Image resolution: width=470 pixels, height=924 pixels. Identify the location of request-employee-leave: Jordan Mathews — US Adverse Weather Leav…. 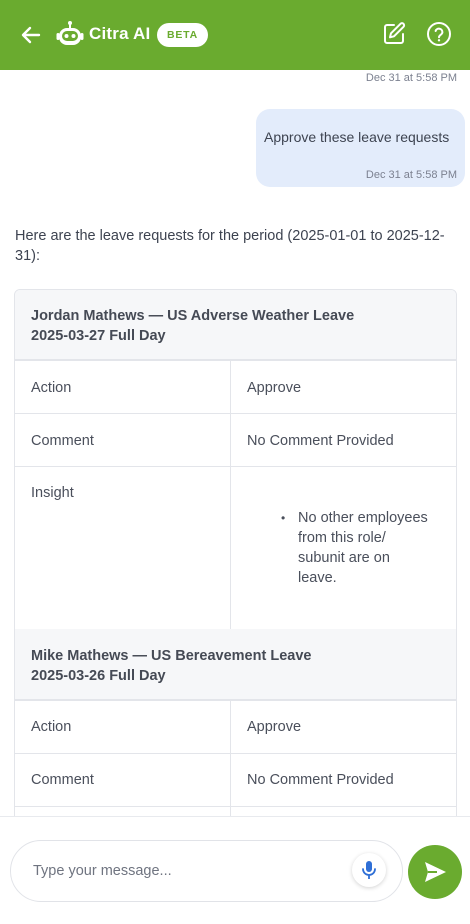
(193, 316).